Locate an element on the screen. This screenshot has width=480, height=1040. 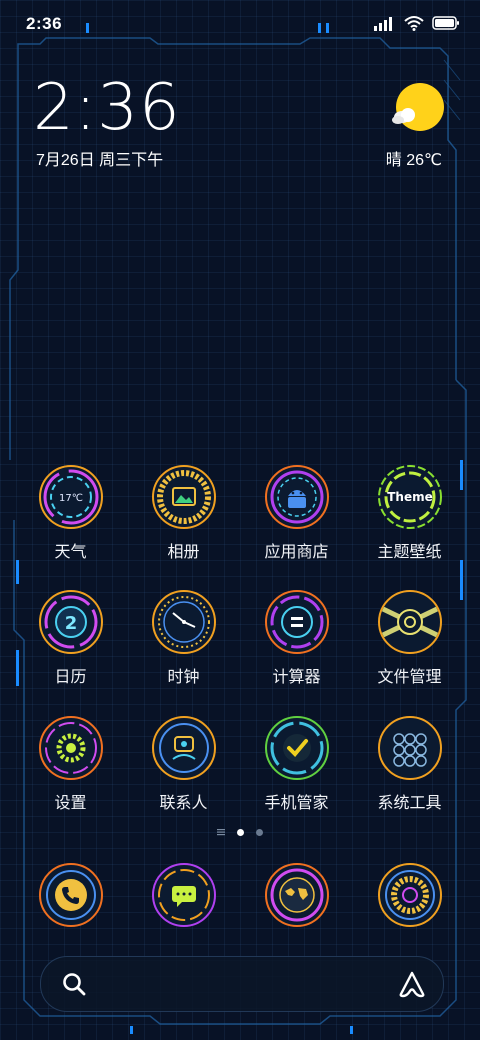
app-gallery: 相册 is located at coordinates (183, 513).